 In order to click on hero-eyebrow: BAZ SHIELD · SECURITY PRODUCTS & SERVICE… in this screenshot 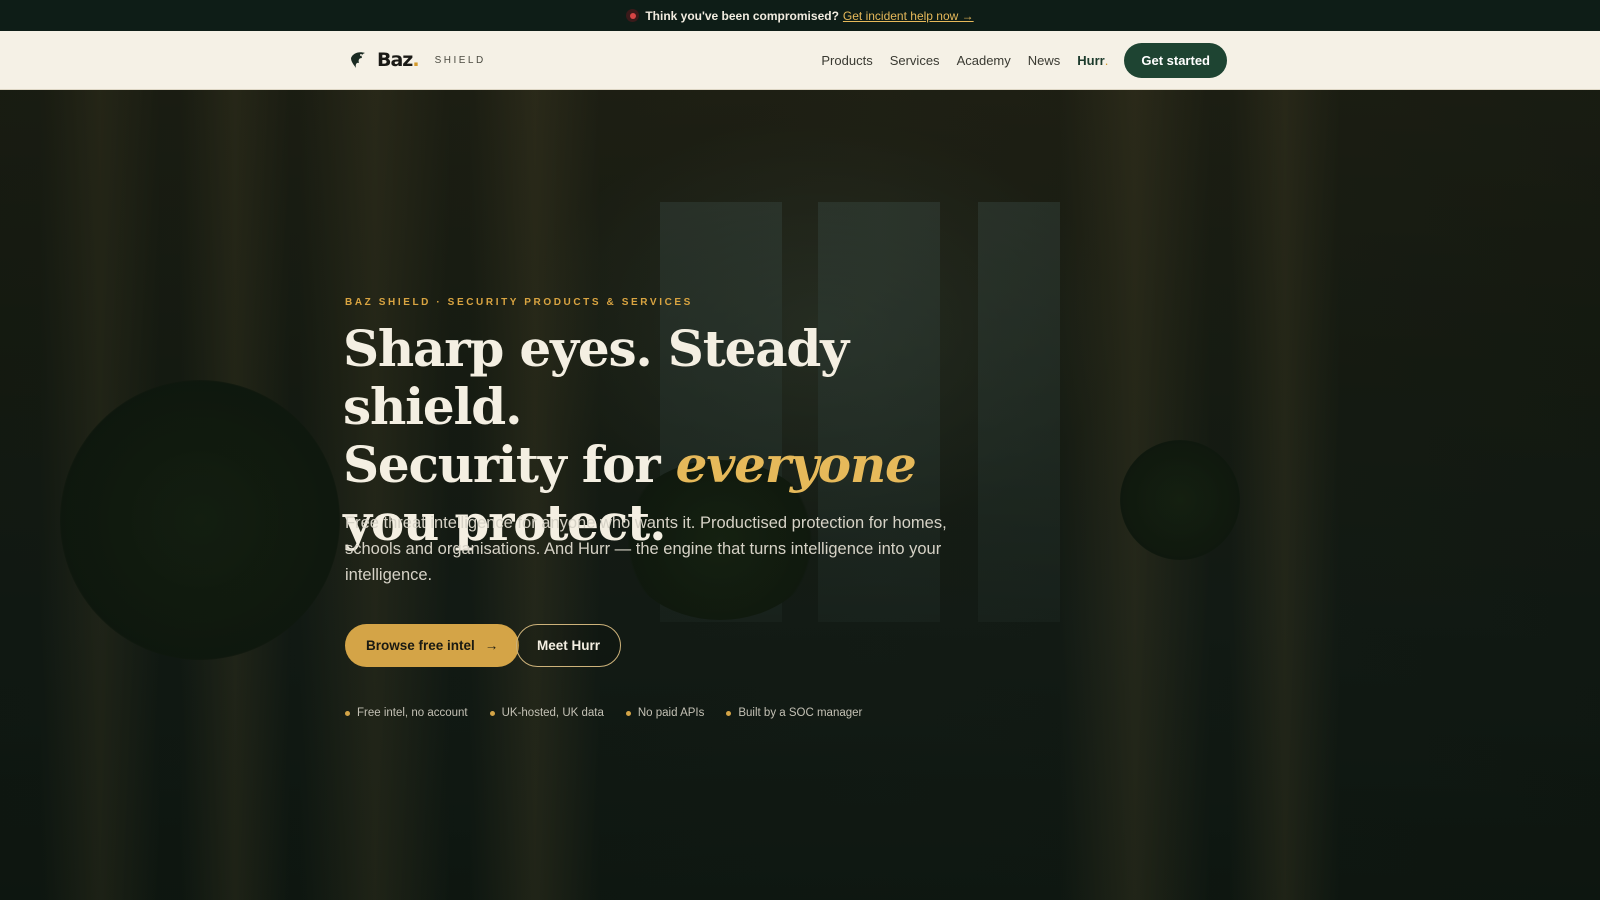, I will do `click(519, 302)`.